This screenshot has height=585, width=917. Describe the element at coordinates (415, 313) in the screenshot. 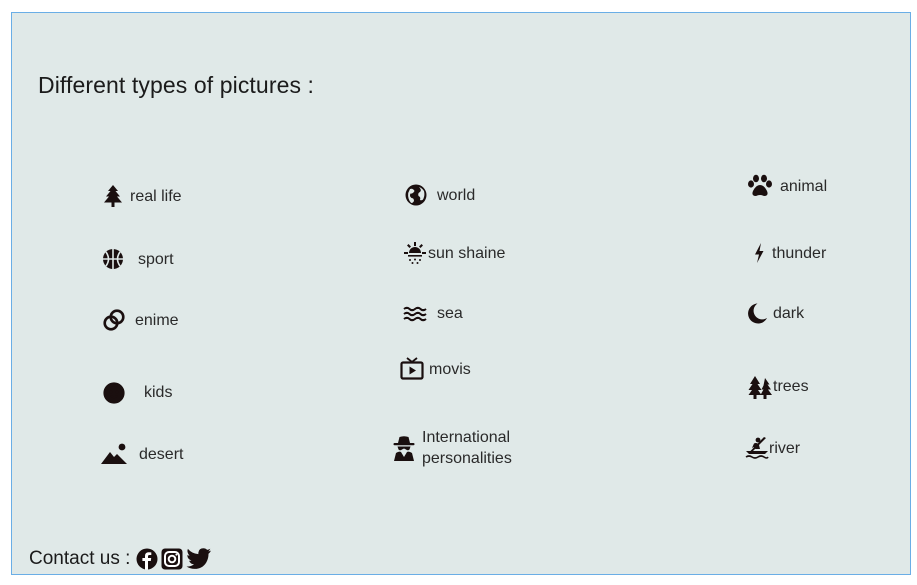

I see `water-waves-icon` at that location.